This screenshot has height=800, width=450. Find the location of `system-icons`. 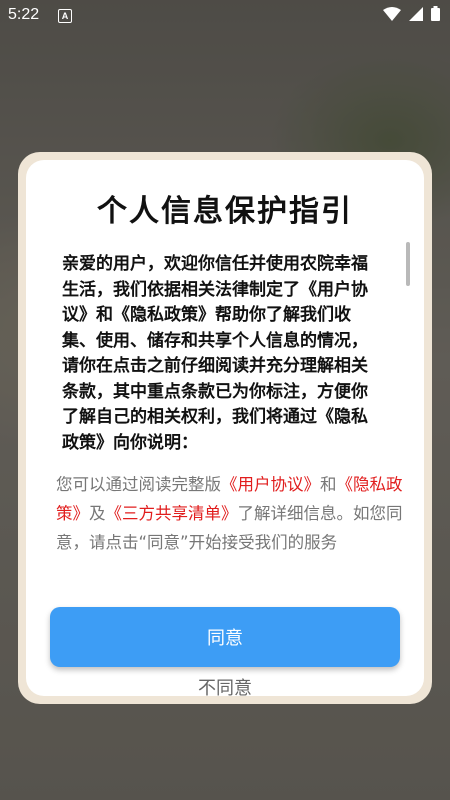

system-icons is located at coordinates (411, 13).